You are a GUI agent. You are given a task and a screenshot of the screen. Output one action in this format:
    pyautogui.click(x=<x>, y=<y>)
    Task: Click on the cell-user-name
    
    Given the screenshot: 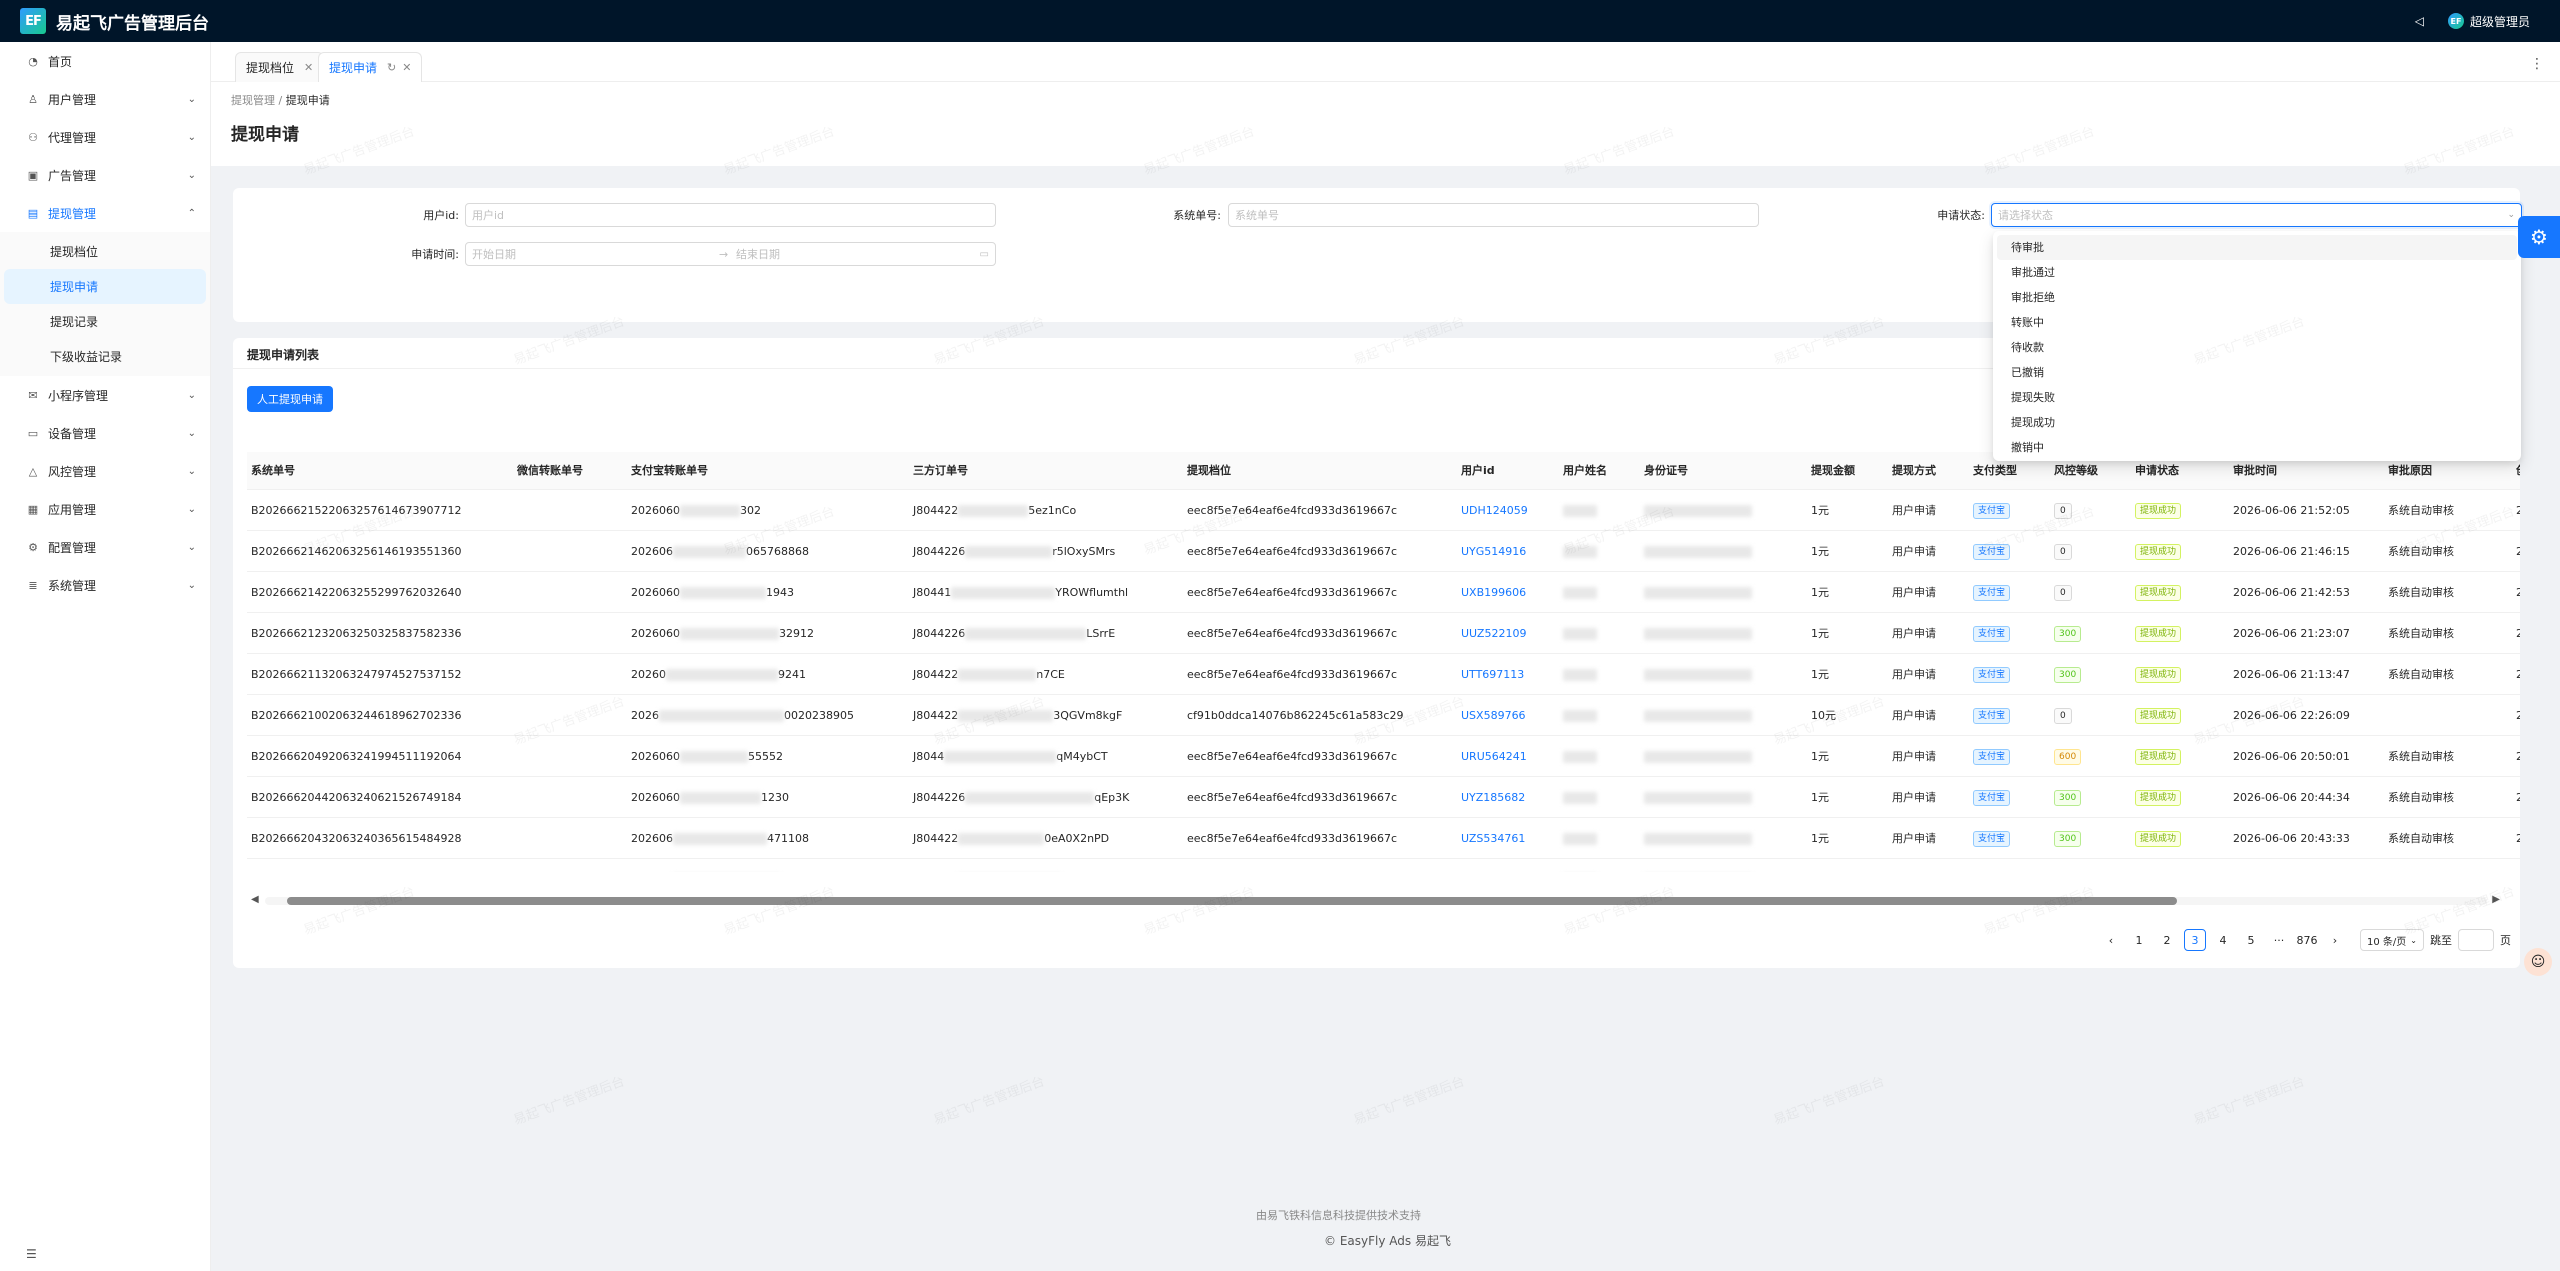 What is the action you would take?
    pyautogui.click(x=1578, y=756)
    